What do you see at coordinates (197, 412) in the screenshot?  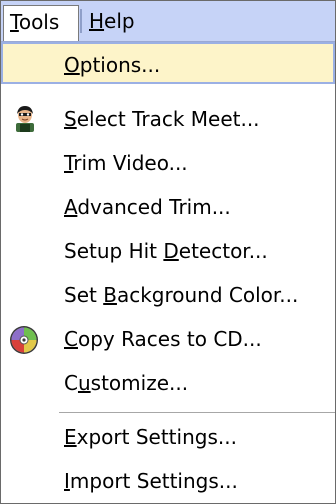 I see `menu-separator` at bounding box center [197, 412].